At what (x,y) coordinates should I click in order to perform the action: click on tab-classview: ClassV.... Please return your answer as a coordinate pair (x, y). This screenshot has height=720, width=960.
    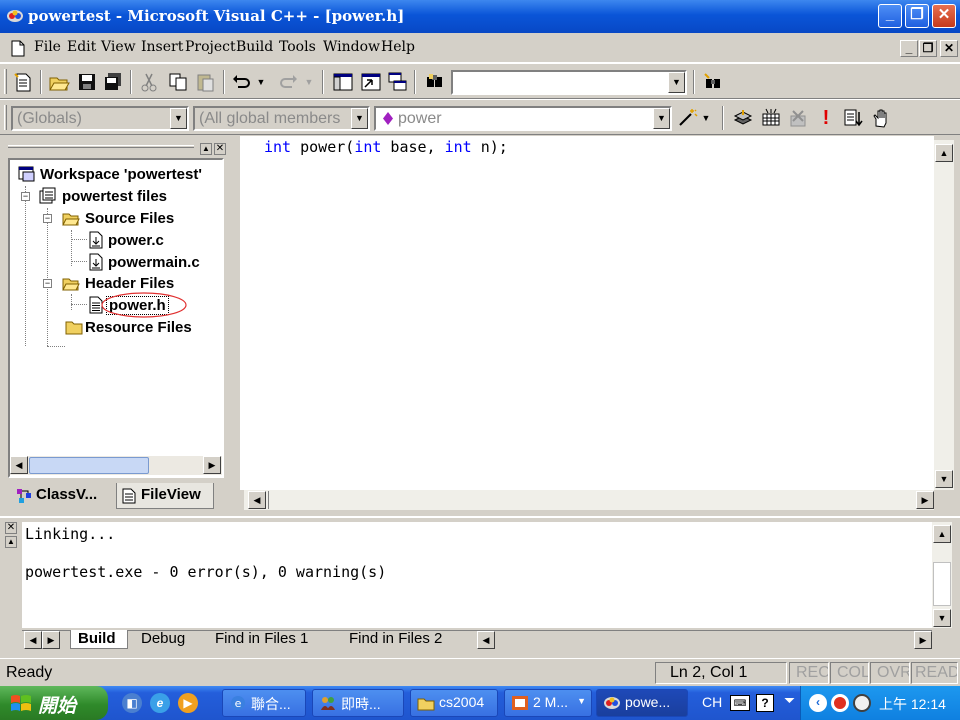
    Looking at the image, I should click on (64, 496).